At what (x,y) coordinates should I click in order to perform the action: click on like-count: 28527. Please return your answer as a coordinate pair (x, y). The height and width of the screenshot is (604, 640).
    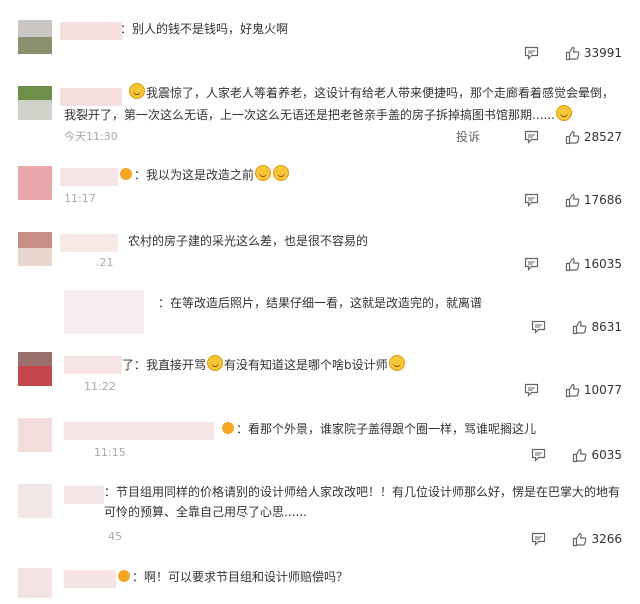
    Looking at the image, I should click on (602, 137).